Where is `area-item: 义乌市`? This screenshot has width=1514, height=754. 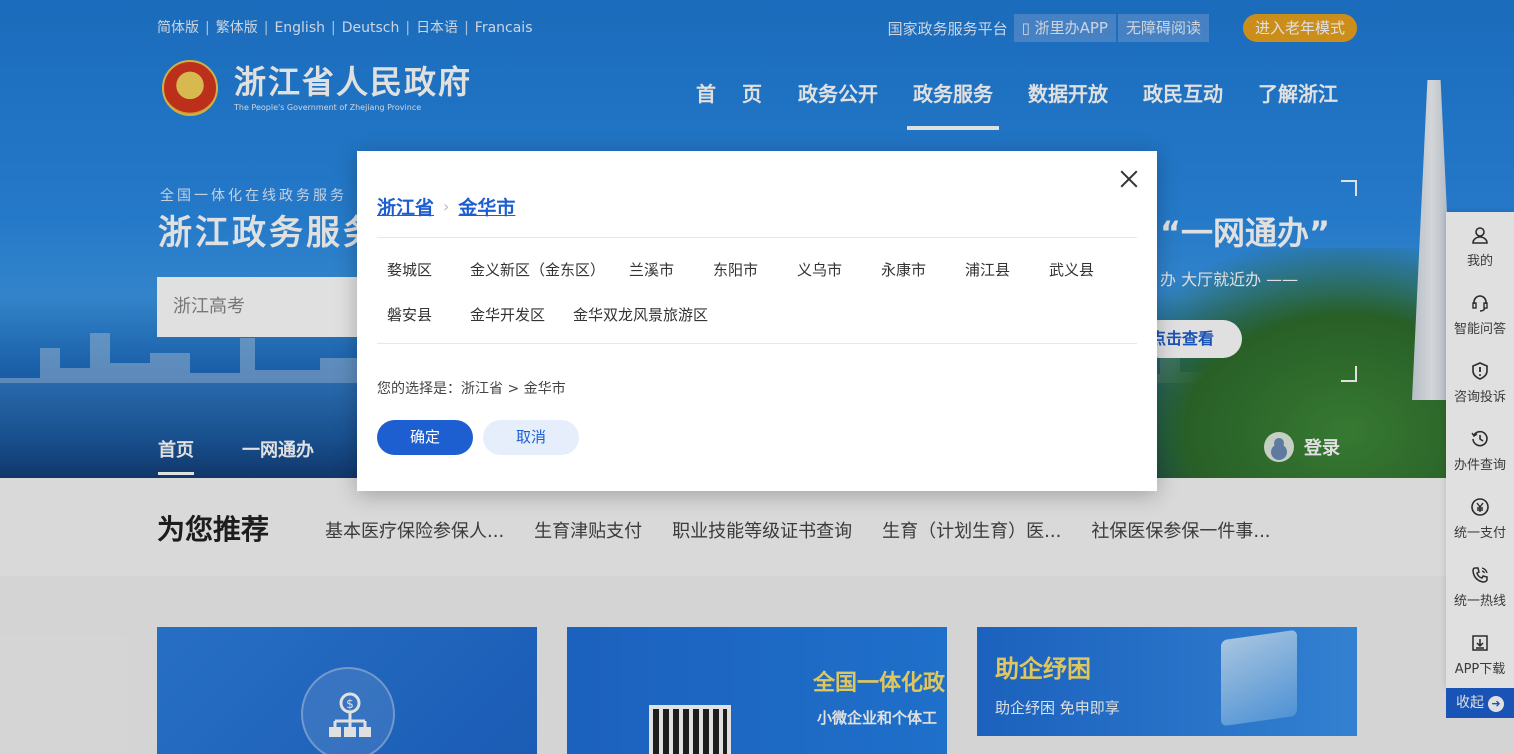
area-item: 义乌市 is located at coordinates (819, 269).